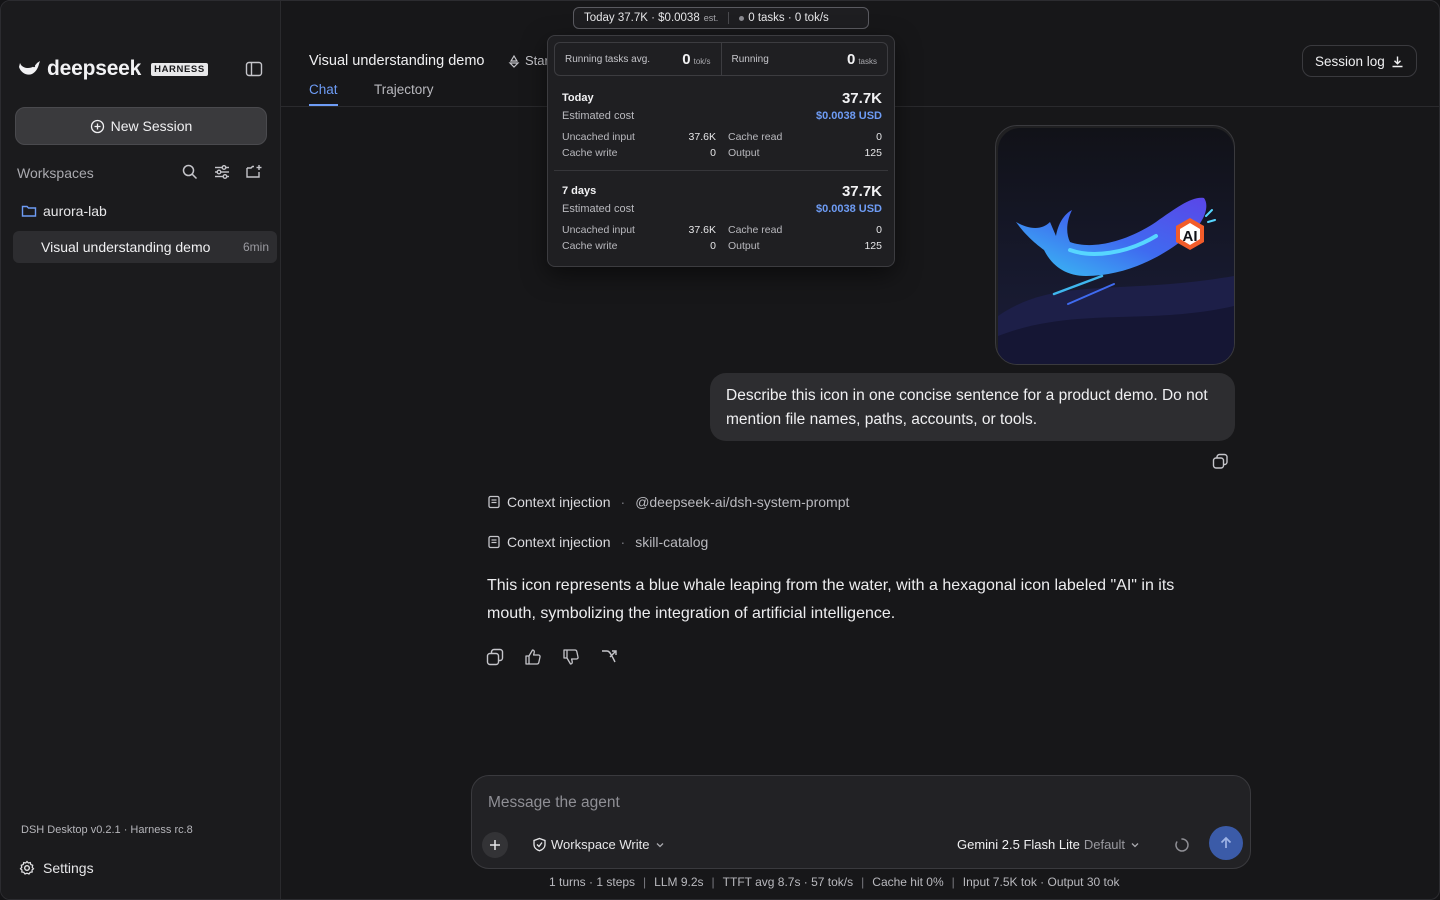 The image size is (1440, 900). What do you see at coordinates (126, 247) in the screenshot?
I see `session-title: Visual understanding demo` at bounding box center [126, 247].